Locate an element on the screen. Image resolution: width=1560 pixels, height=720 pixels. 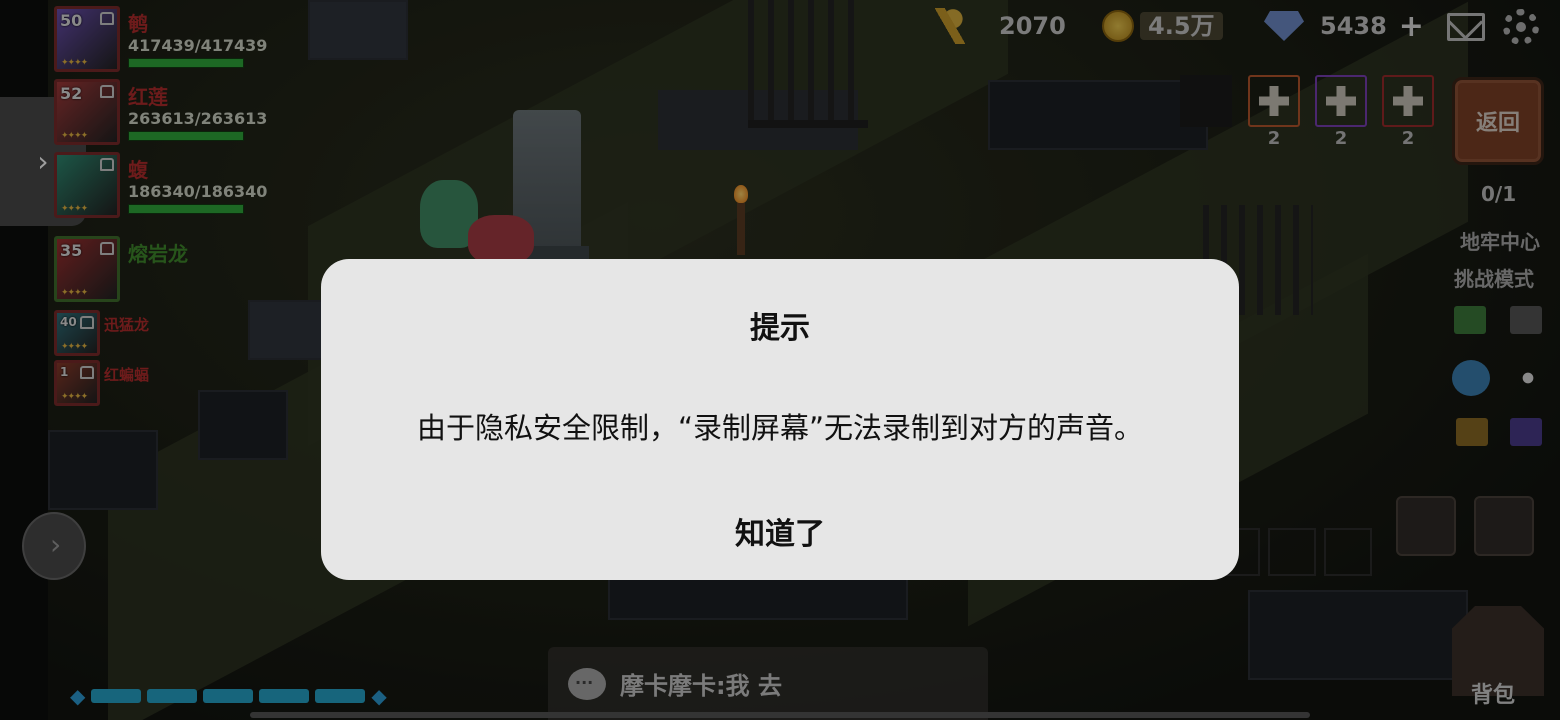
torch is located at coordinates (741, 220).